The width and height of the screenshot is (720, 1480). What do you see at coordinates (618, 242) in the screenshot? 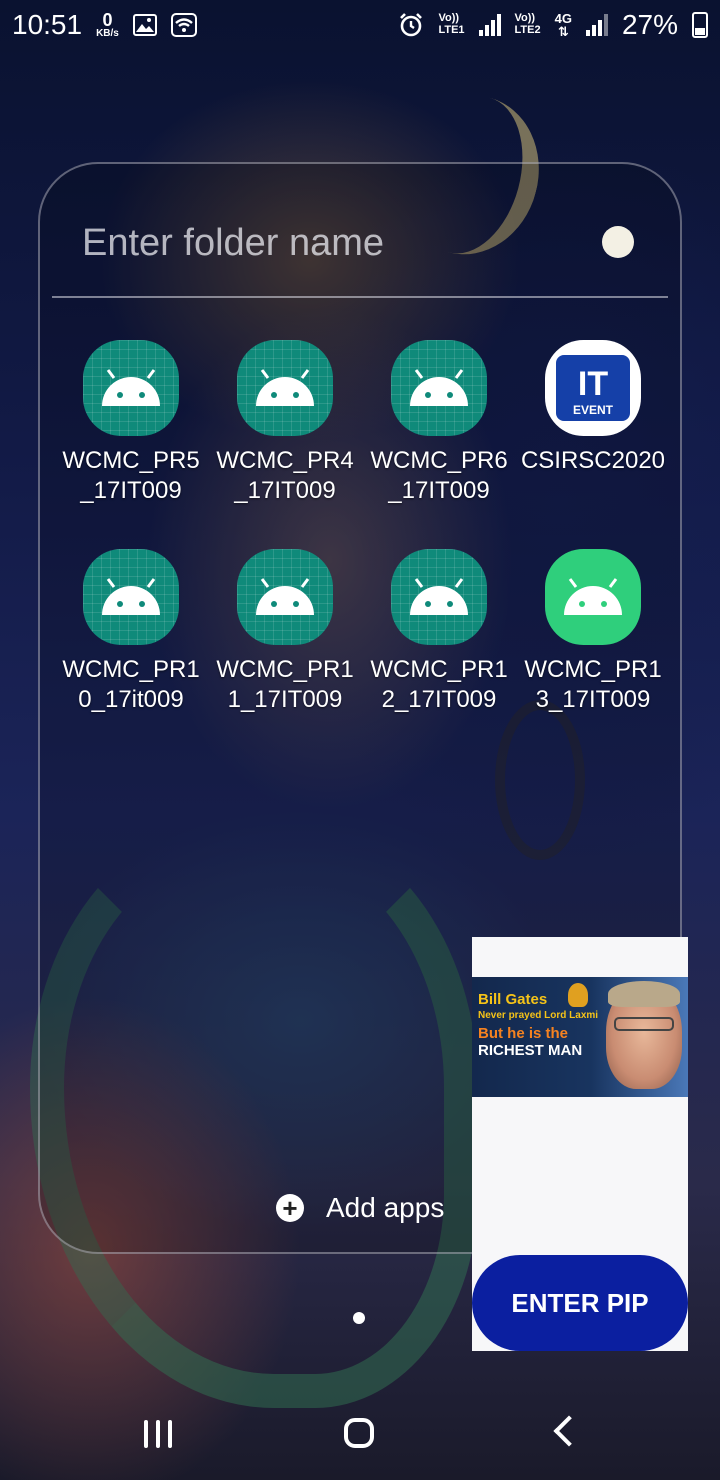
I see `folder-color-button` at bounding box center [618, 242].